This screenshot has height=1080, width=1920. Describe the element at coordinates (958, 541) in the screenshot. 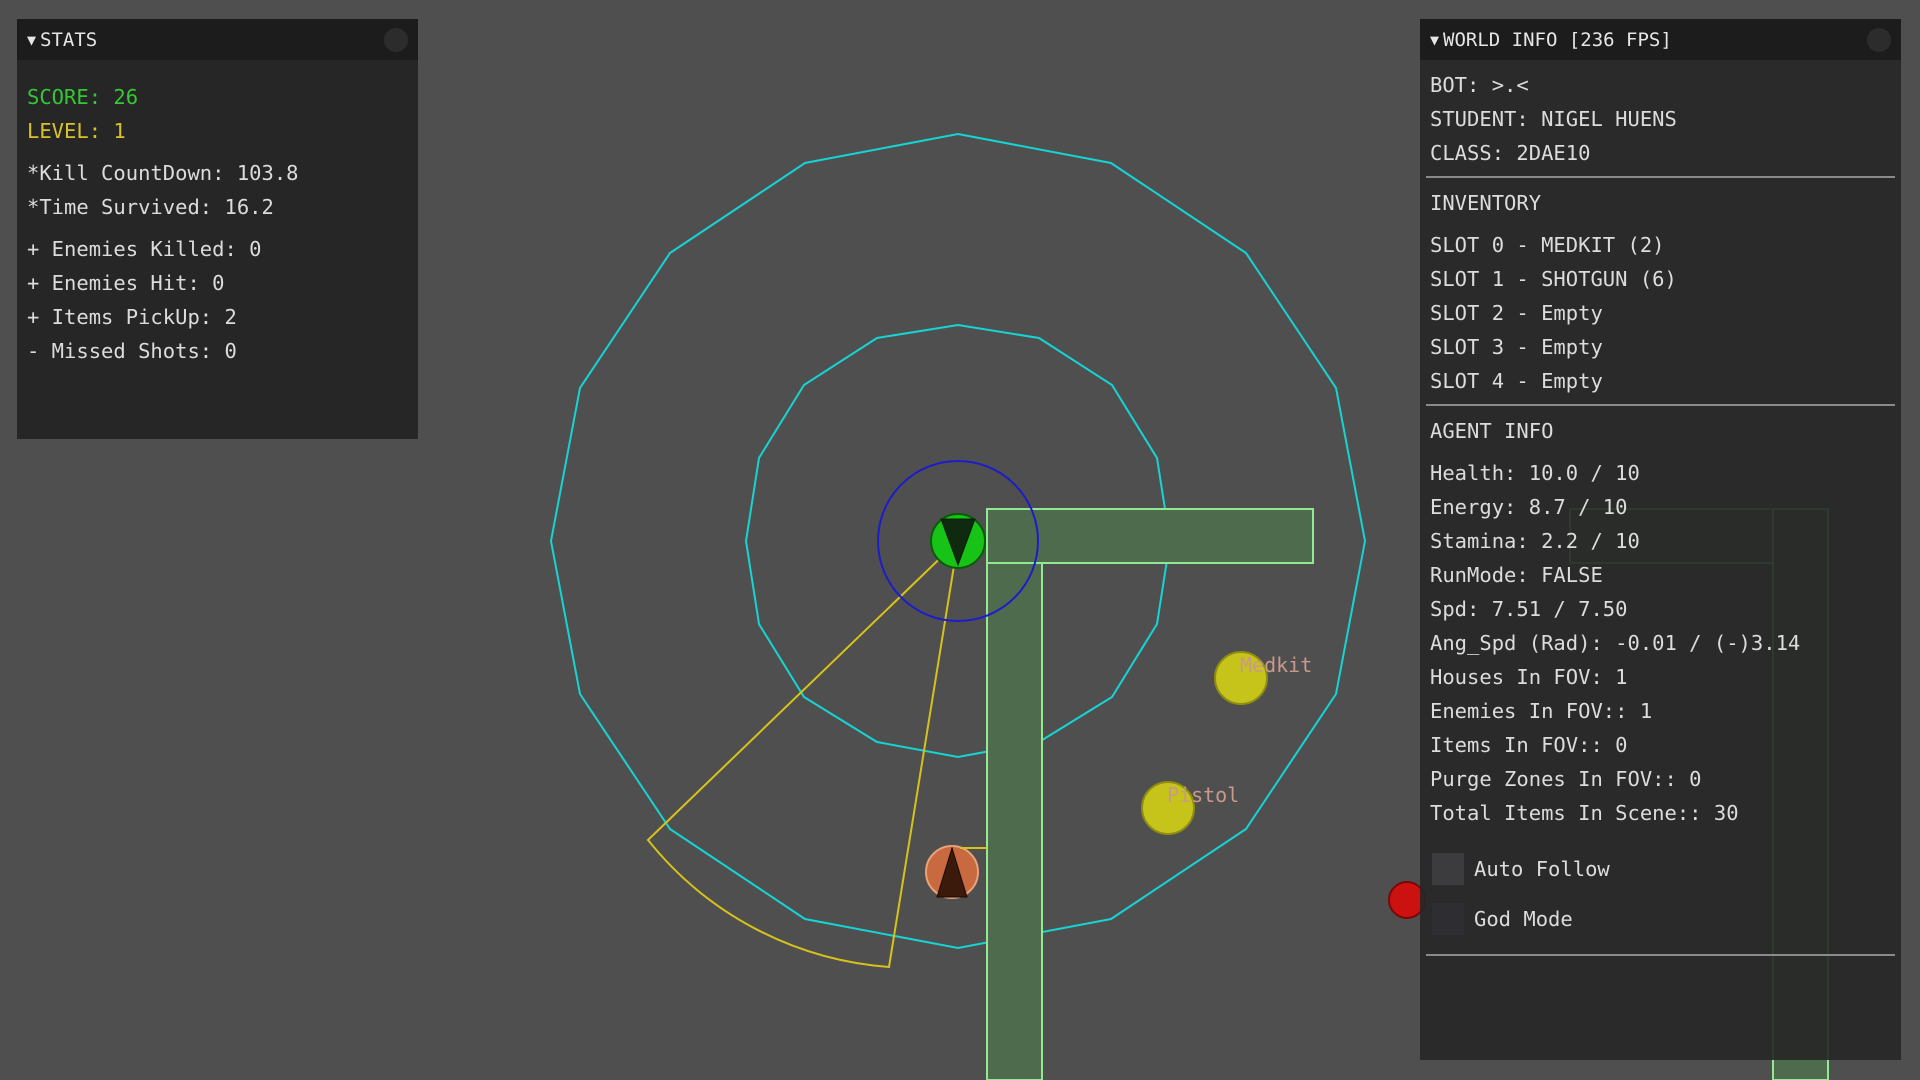

I see `agent` at that location.